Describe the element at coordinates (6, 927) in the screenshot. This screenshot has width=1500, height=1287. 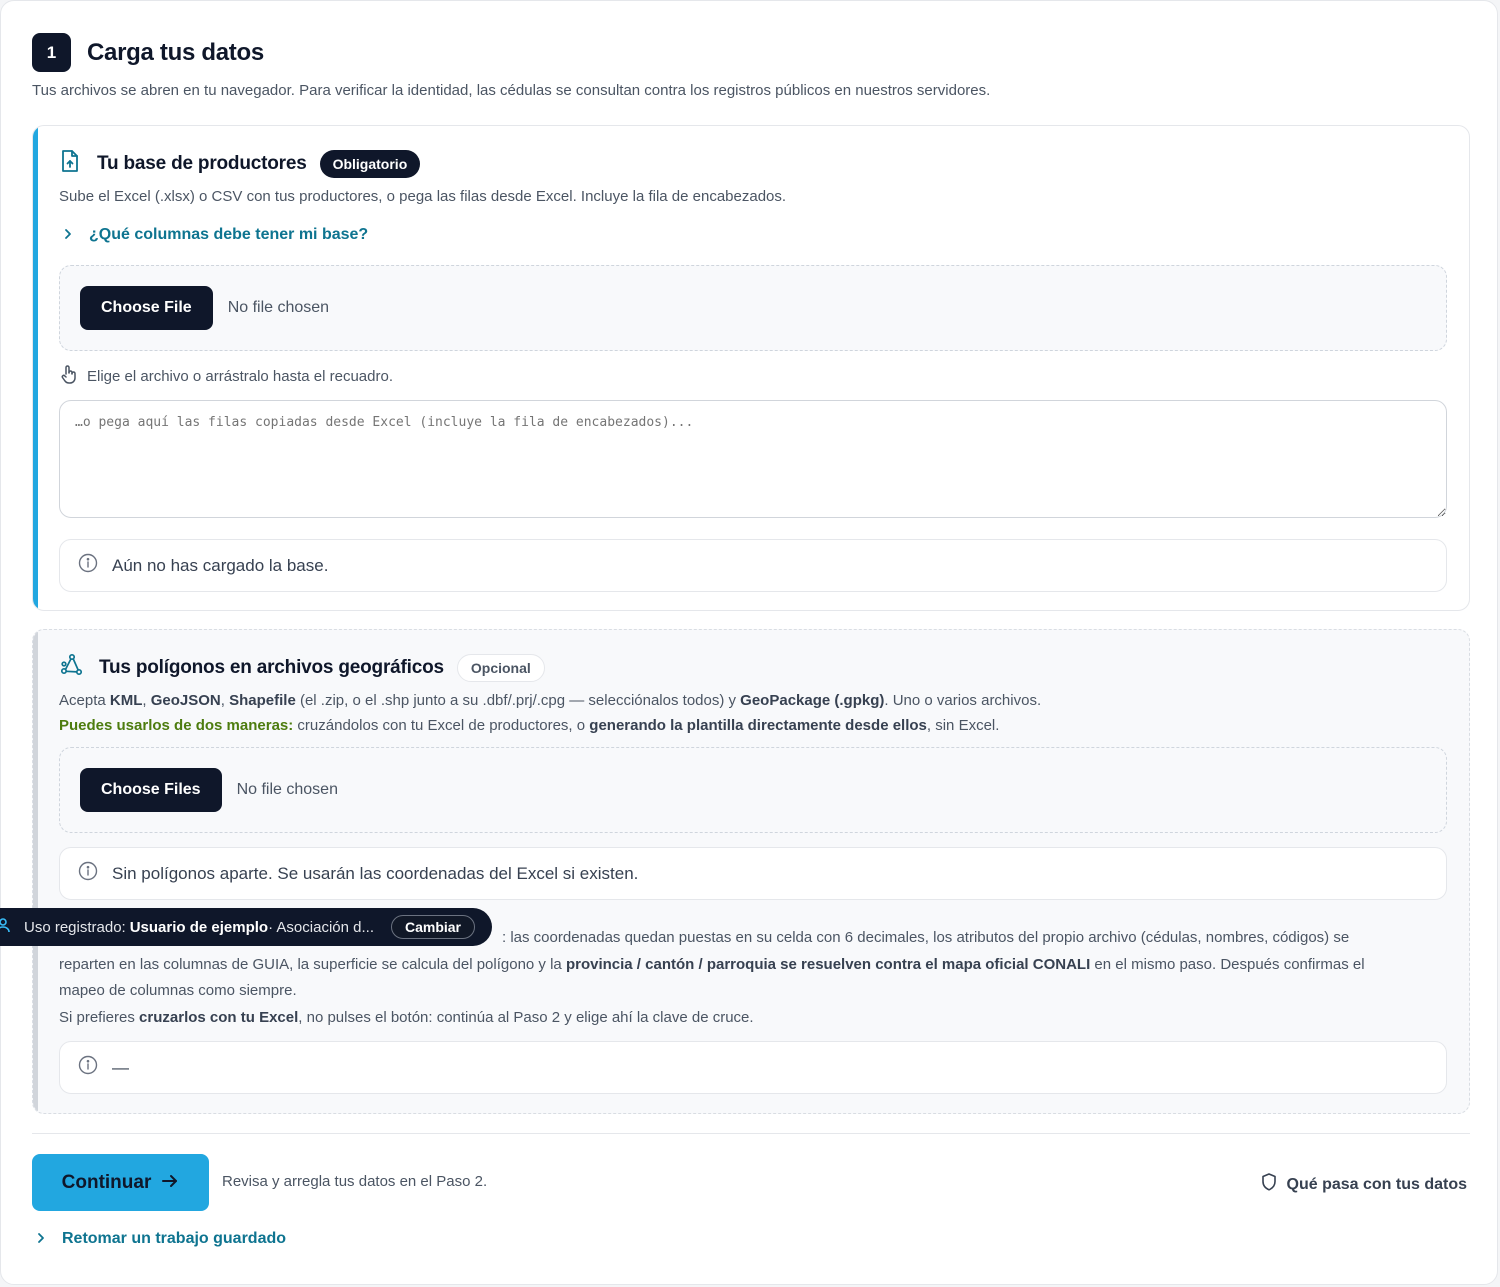
I see `user-icon` at that location.